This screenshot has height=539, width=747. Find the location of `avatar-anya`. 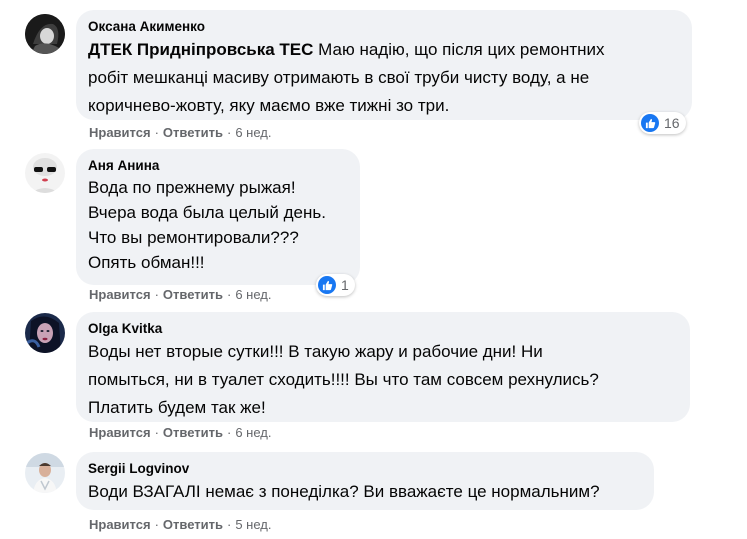

avatar-anya is located at coordinates (45, 173).